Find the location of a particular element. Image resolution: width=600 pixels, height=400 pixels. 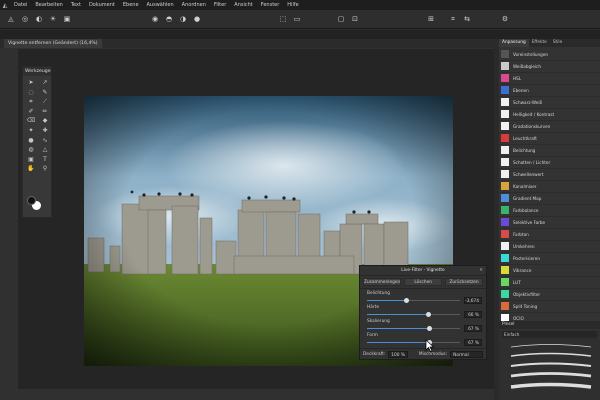

menu-hilfe: Hilfe is located at coordinates (292, 5).